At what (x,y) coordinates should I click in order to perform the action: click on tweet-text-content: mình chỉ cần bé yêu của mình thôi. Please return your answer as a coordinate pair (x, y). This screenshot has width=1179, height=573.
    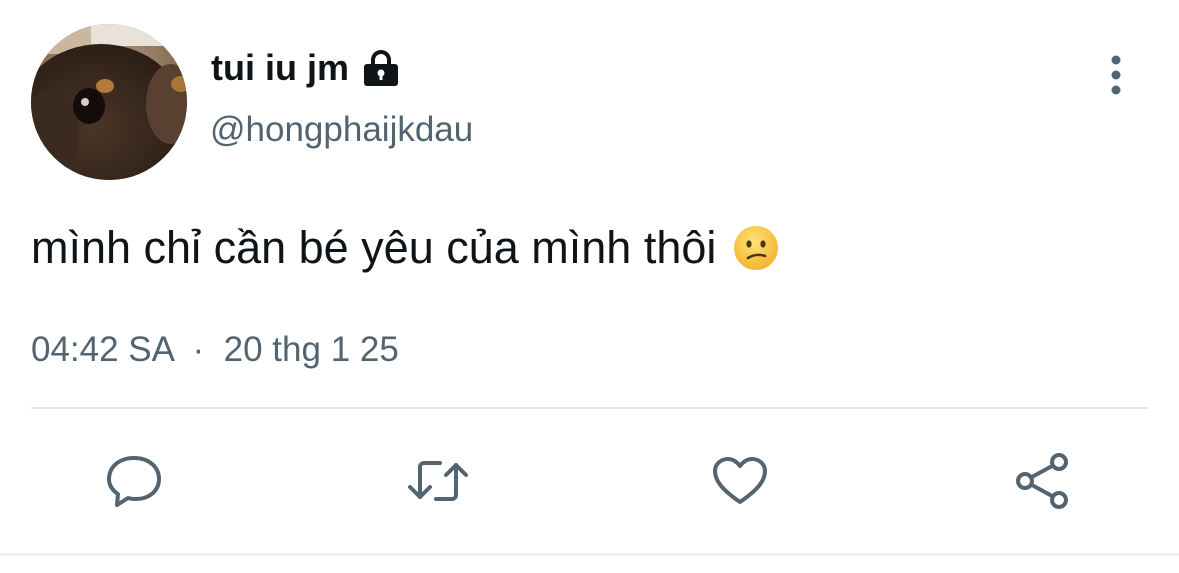
    Looking at the image, I should click on (374, 247).